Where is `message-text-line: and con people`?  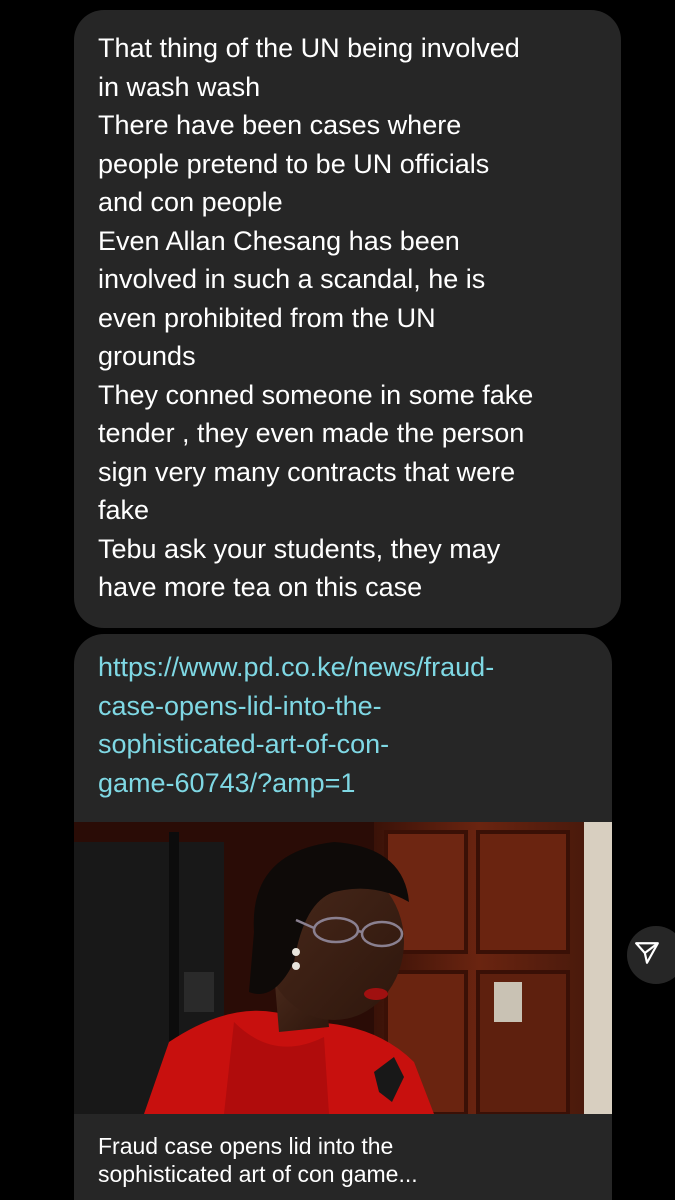
message-text-line: and con people is located at coordinates (190, 202).